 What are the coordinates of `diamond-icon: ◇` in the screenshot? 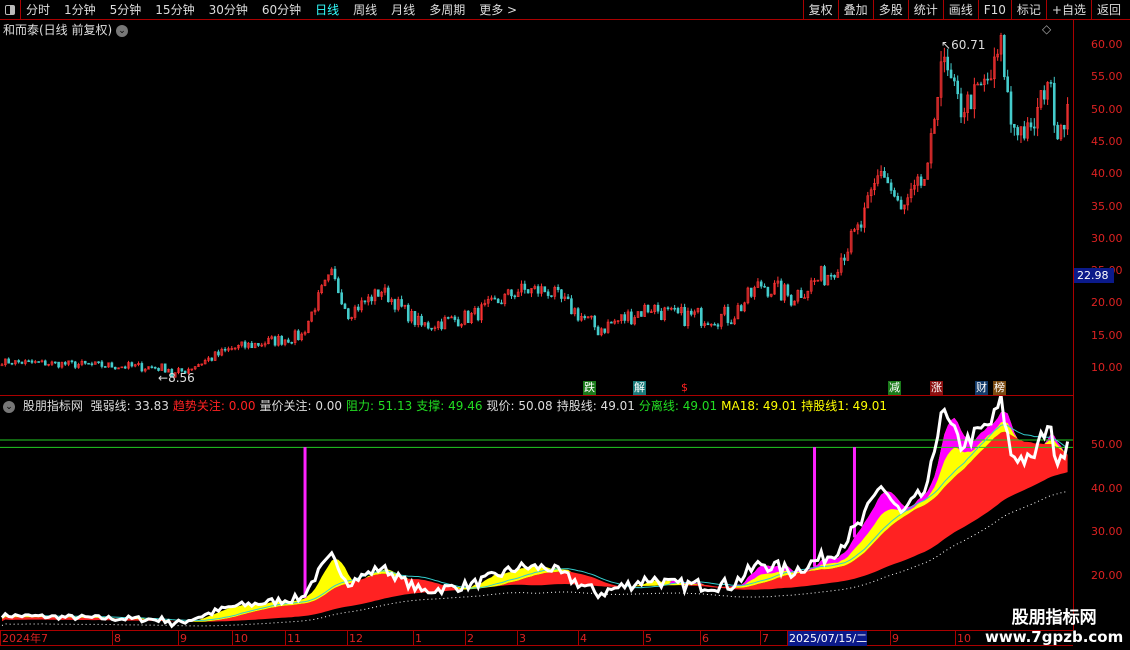 It's located at (1046, 29).